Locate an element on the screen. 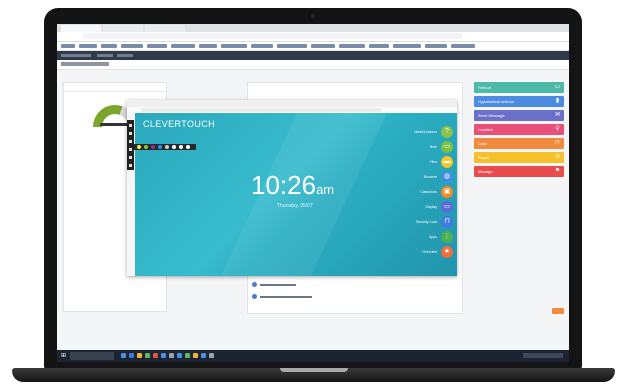 The image size is (627, 391). launcher-item-classroom: Classroom ▣ is located at coordinates (413, 192).